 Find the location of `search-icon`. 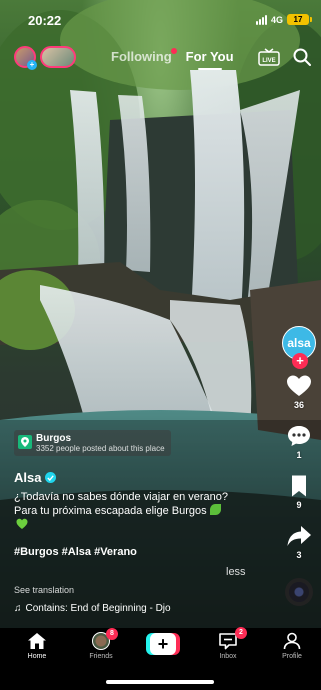

search-icon is located at coordinates (302, 57).